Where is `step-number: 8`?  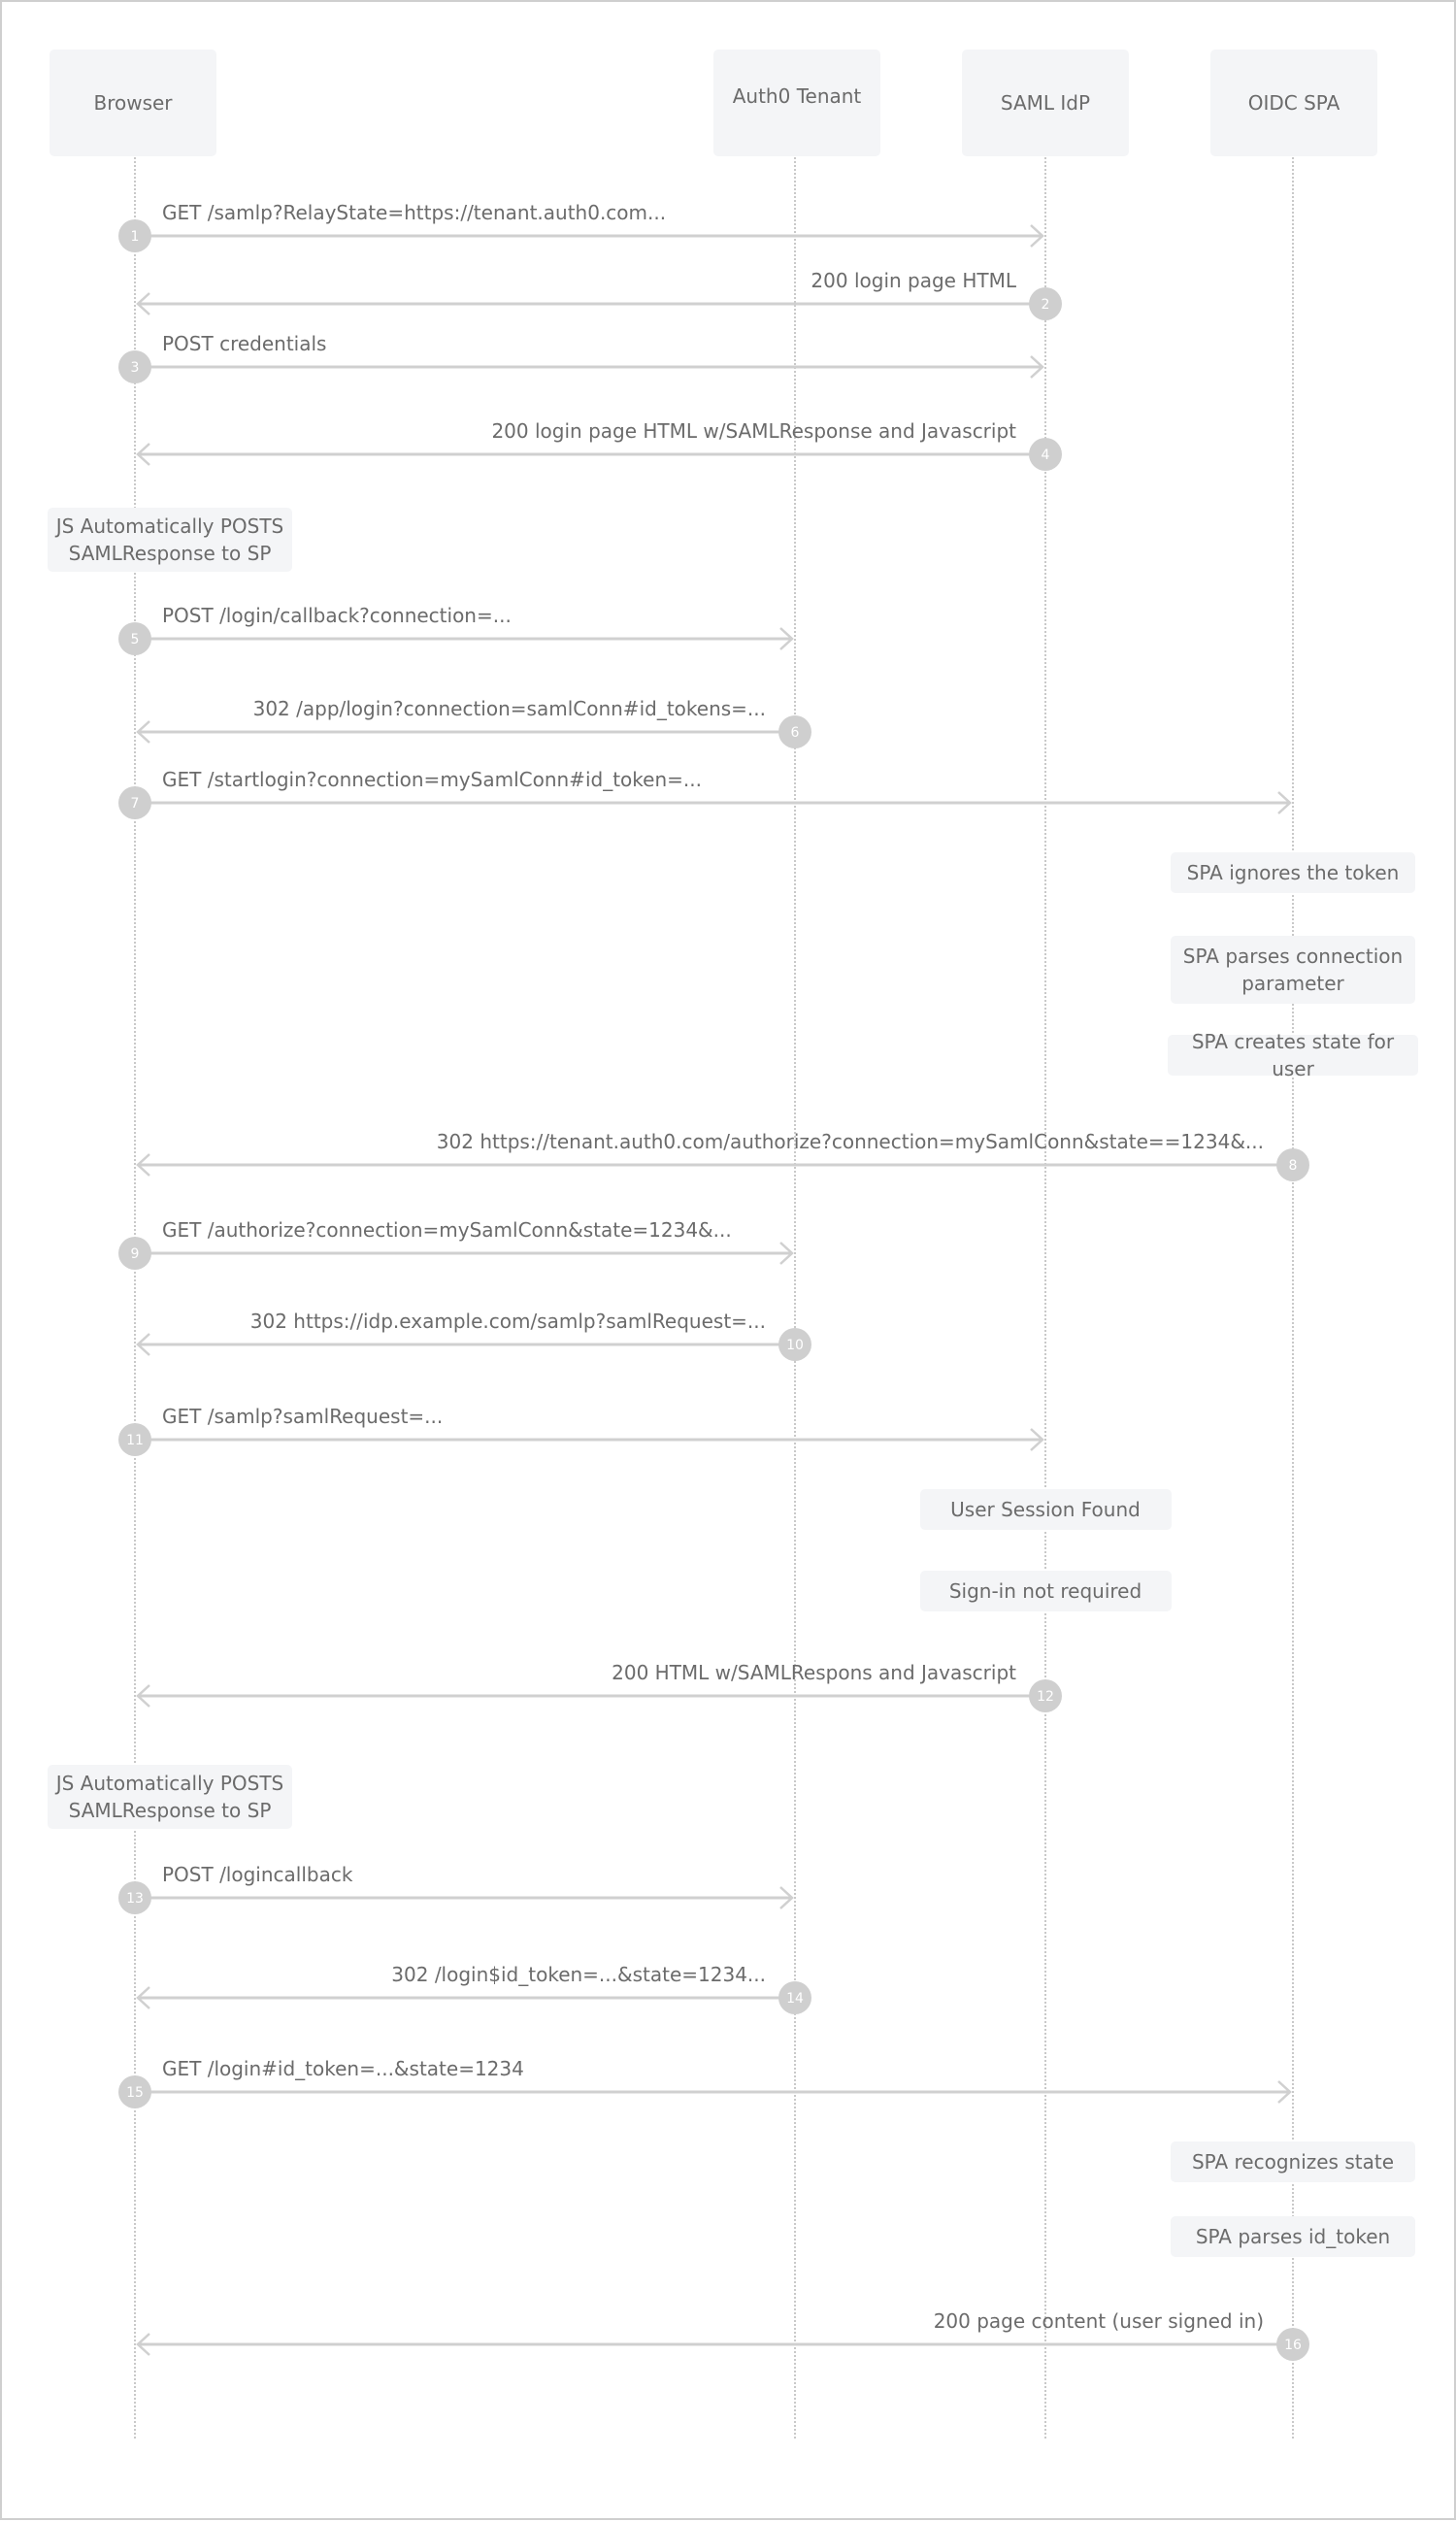 step-number: 8 is located at coordinates (1293, 1166).